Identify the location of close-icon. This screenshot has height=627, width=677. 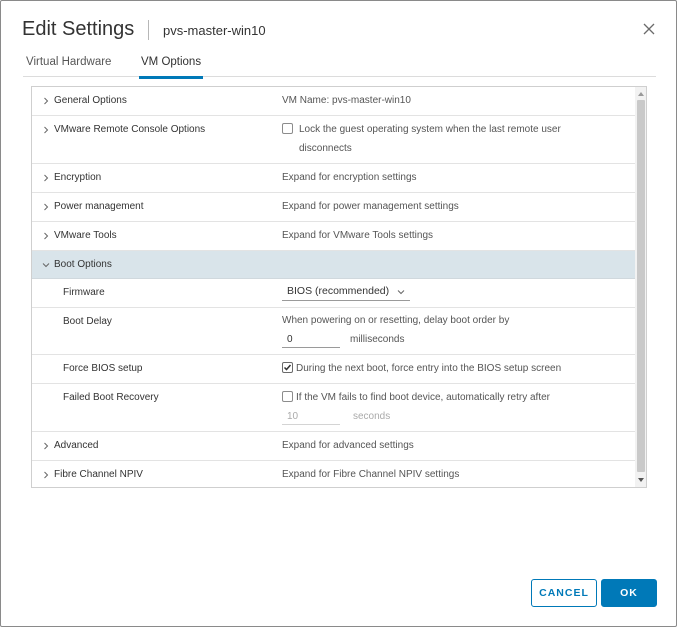
(649, 29).